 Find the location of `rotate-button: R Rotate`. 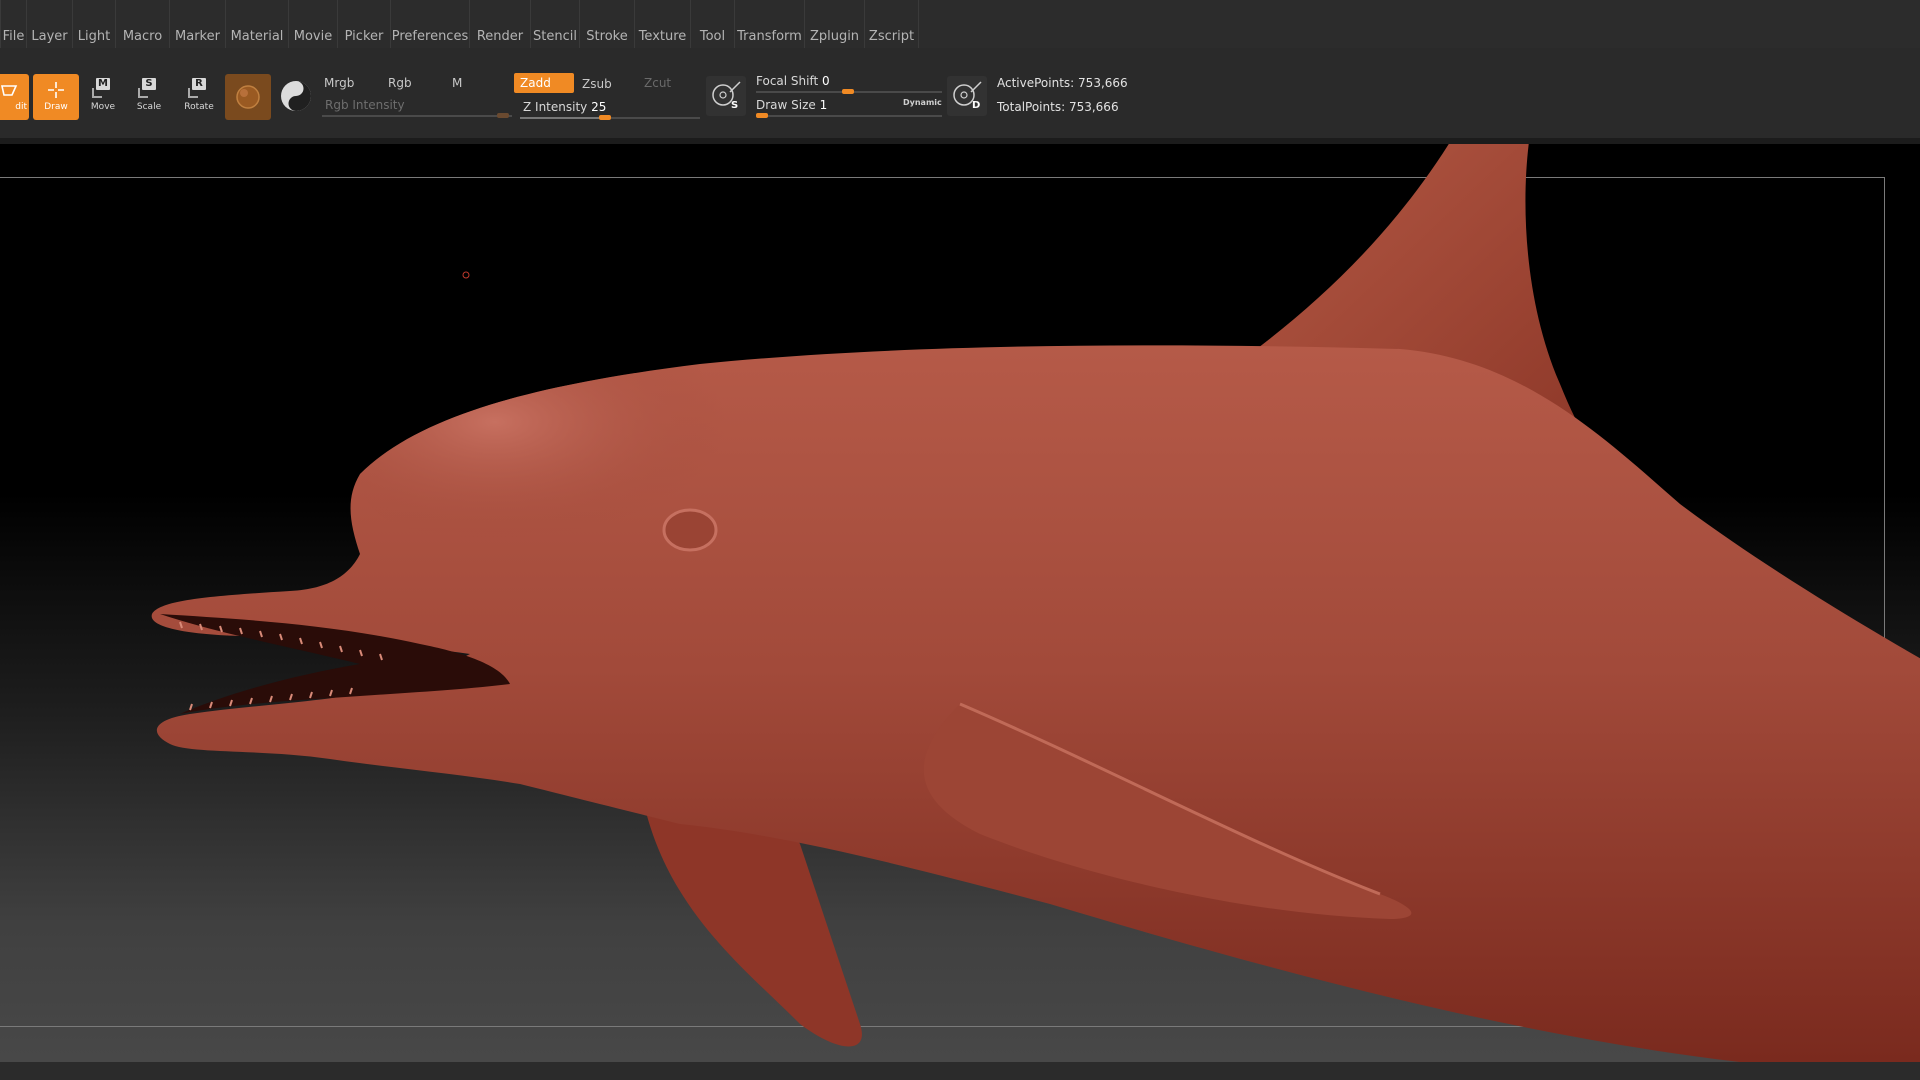

rotate-button: R Rotate is located at coordinates (199, 97).